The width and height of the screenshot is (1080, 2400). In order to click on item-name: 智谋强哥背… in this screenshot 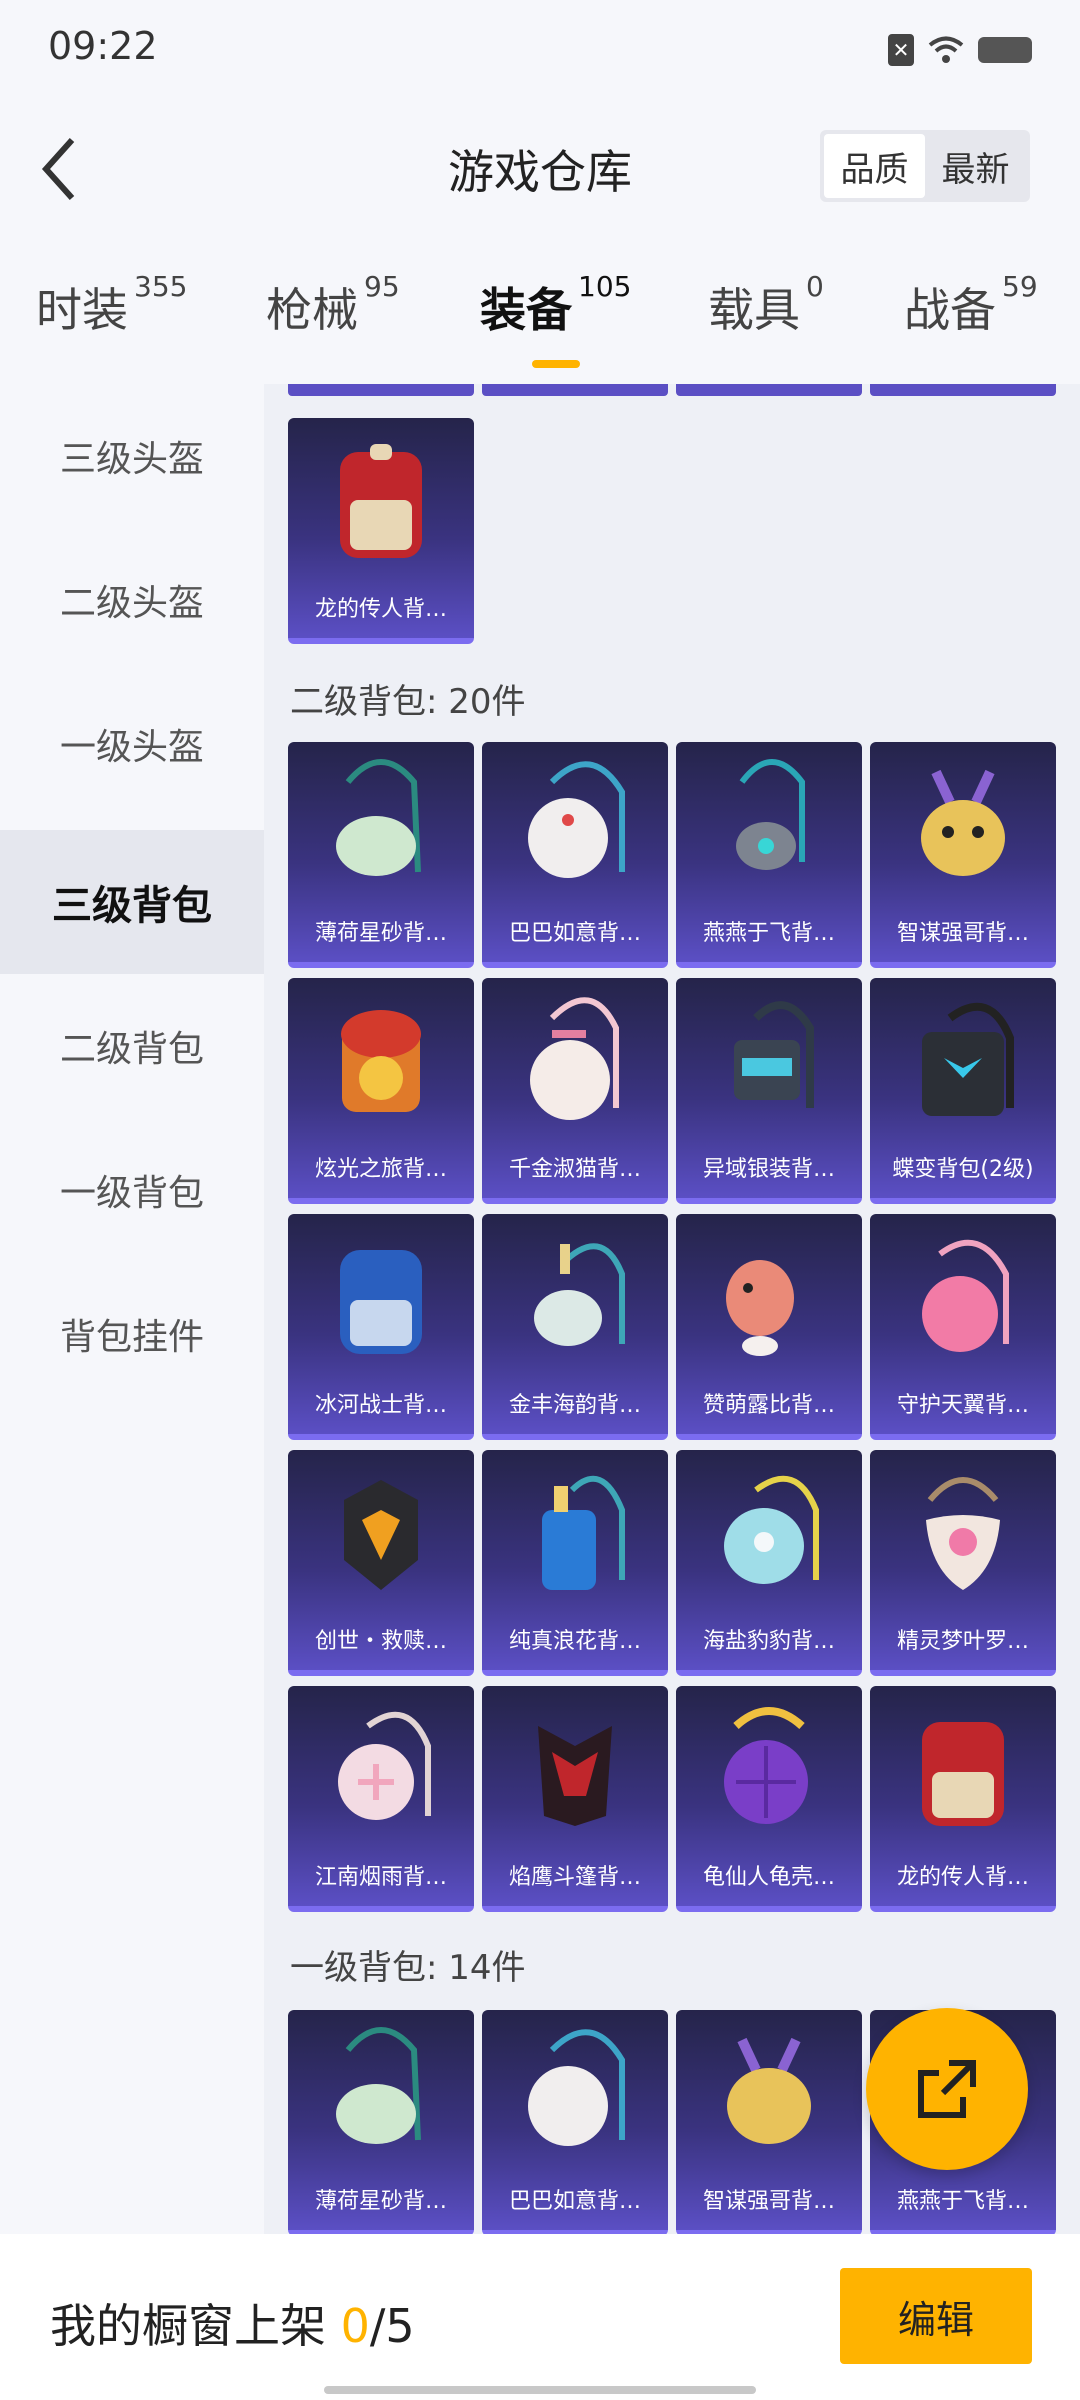, I will do `click(768, 2201)`.